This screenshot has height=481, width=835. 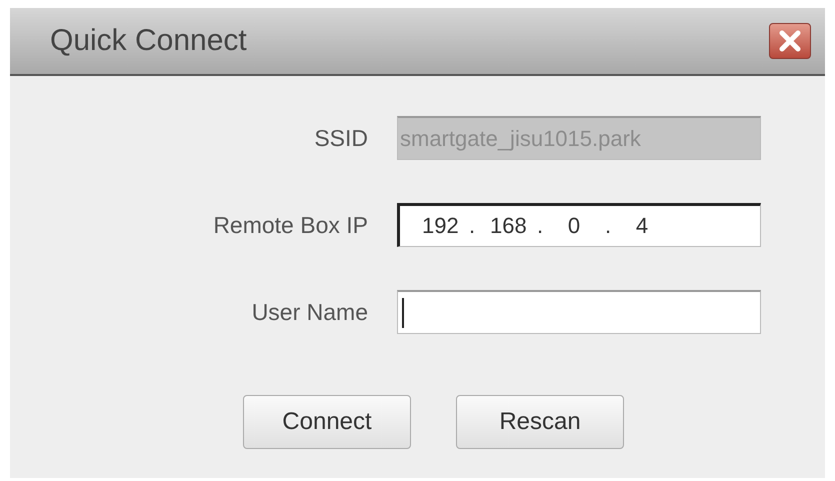 I want to click on text-field, so click(x=579, y=312).